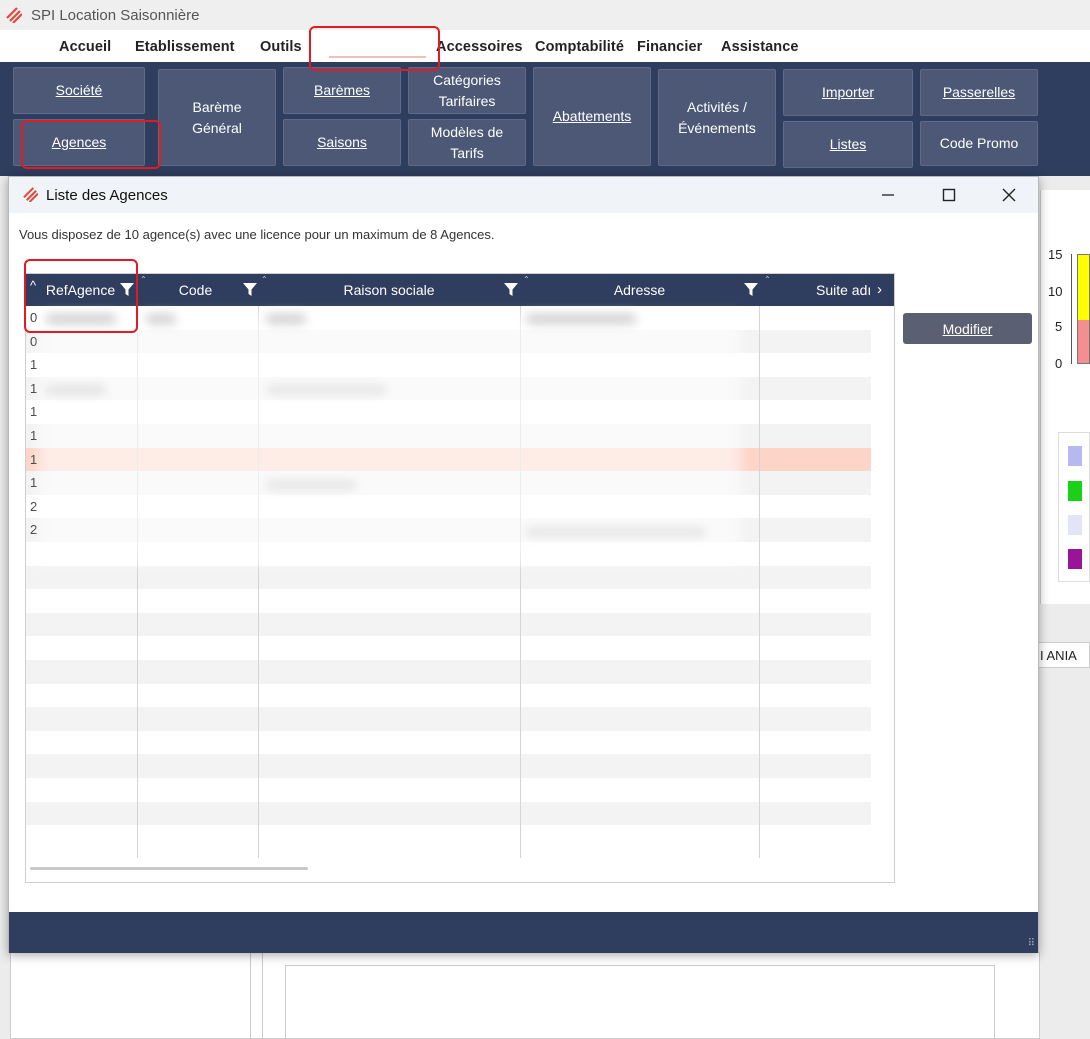 Image resolution: width=1090 pixels, height=1039 pixels. Describe the element at coordinates (202, 290) in the screenshot. I see `column-header-code: Code ⌃` at that location.